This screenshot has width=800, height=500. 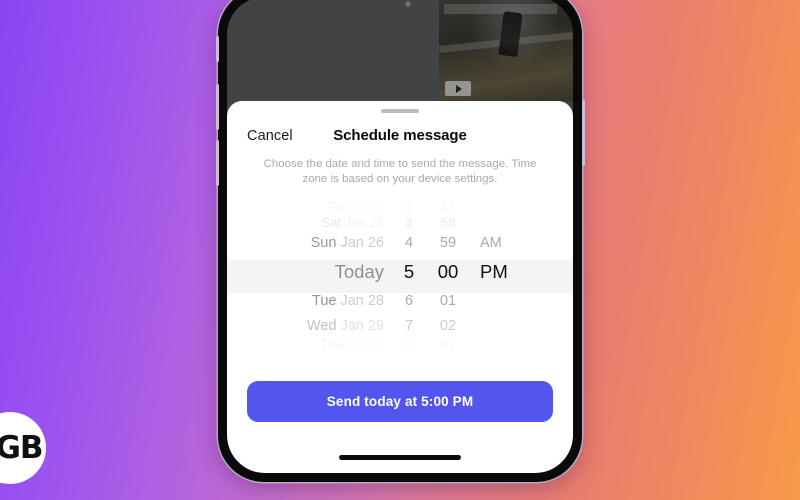 I want to click on picker-date-cell: Sat Jan 25, so click(x=330, y=222).